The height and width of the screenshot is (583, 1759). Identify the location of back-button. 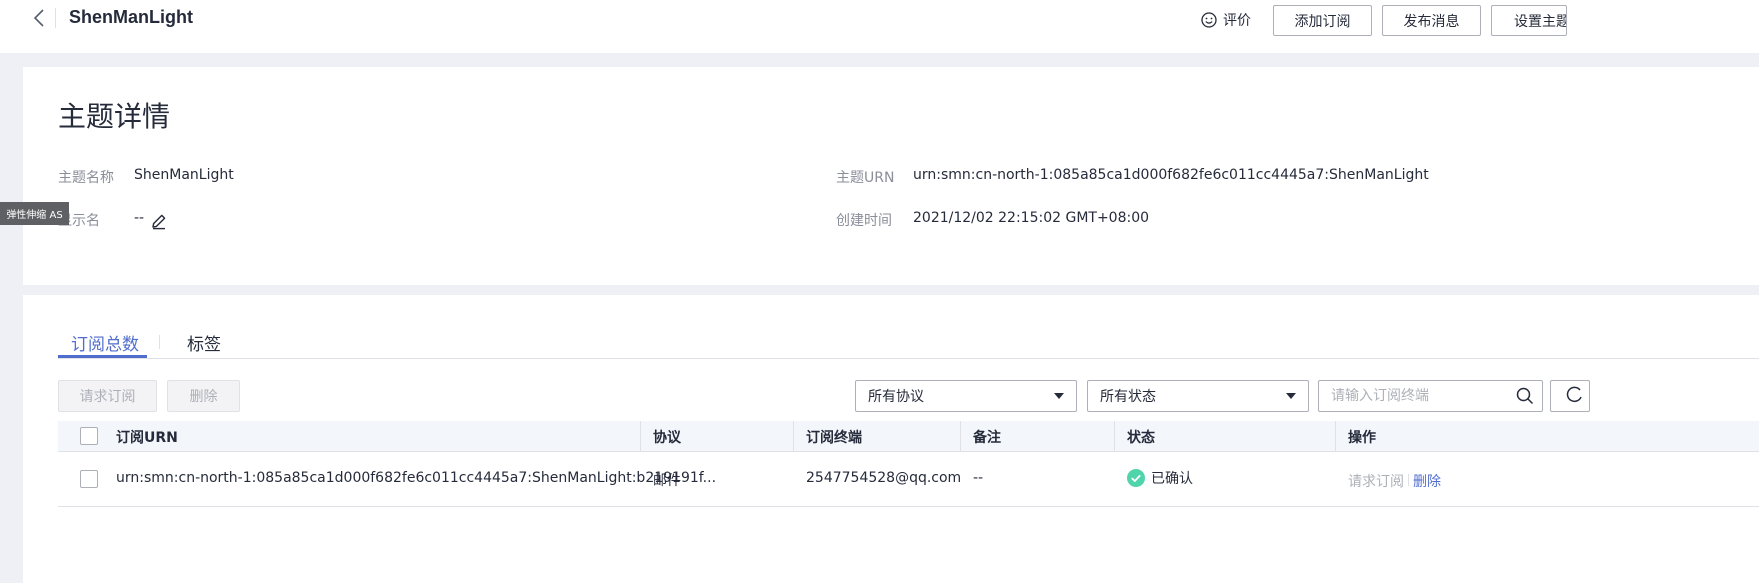
(39, 18).